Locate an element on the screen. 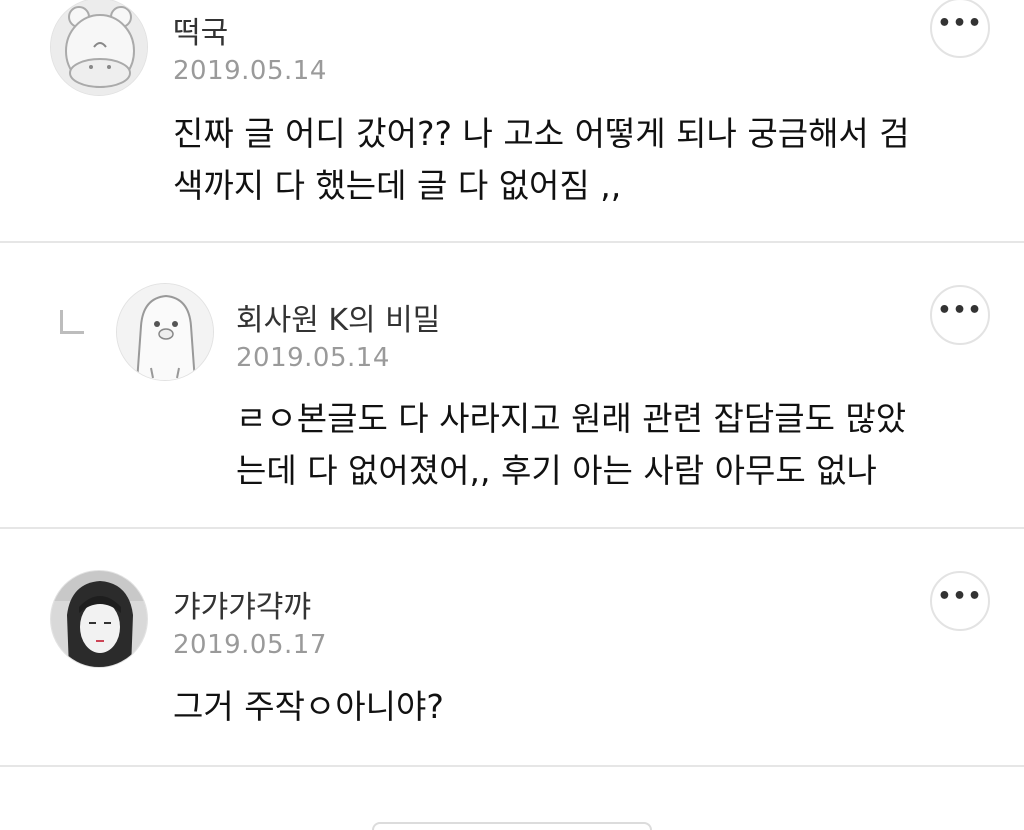  hamster-avatar-icon is located at coordinates (99, 48).